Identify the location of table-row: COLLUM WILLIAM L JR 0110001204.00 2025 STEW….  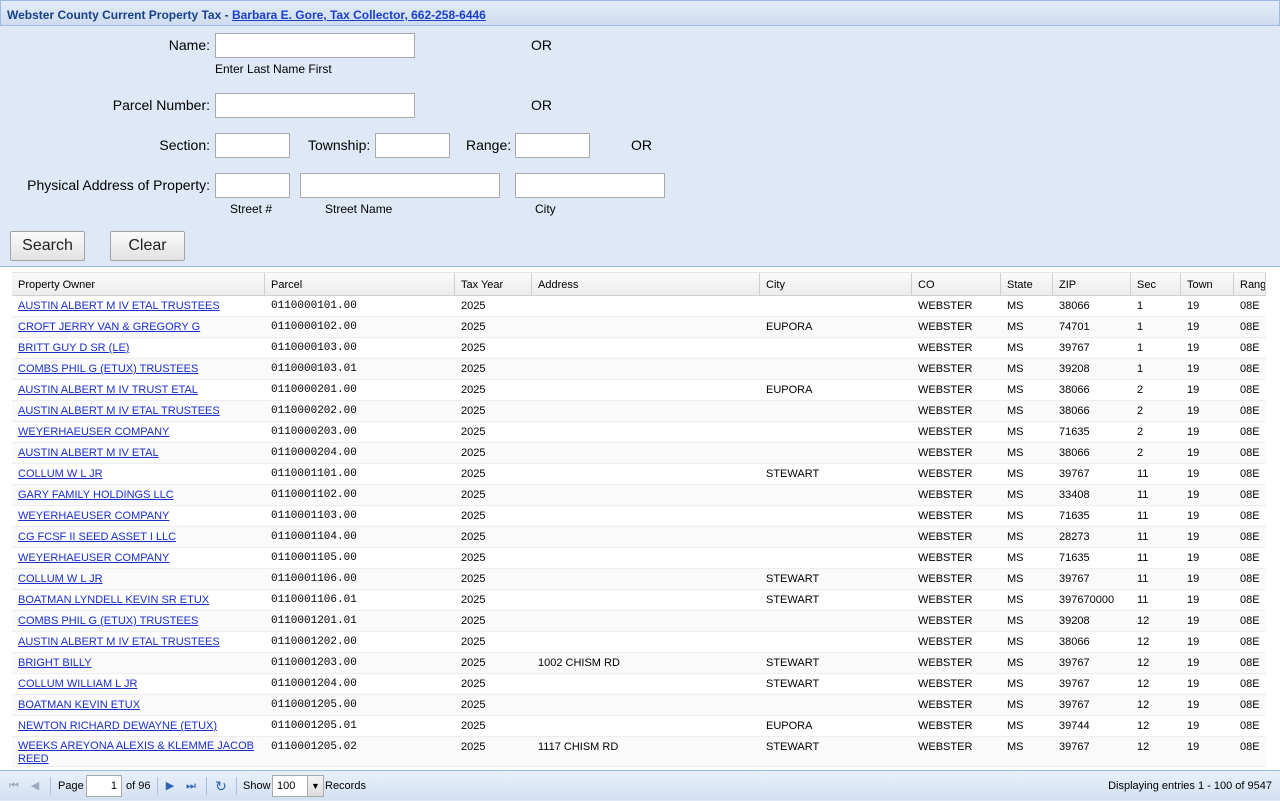
(639, 684).